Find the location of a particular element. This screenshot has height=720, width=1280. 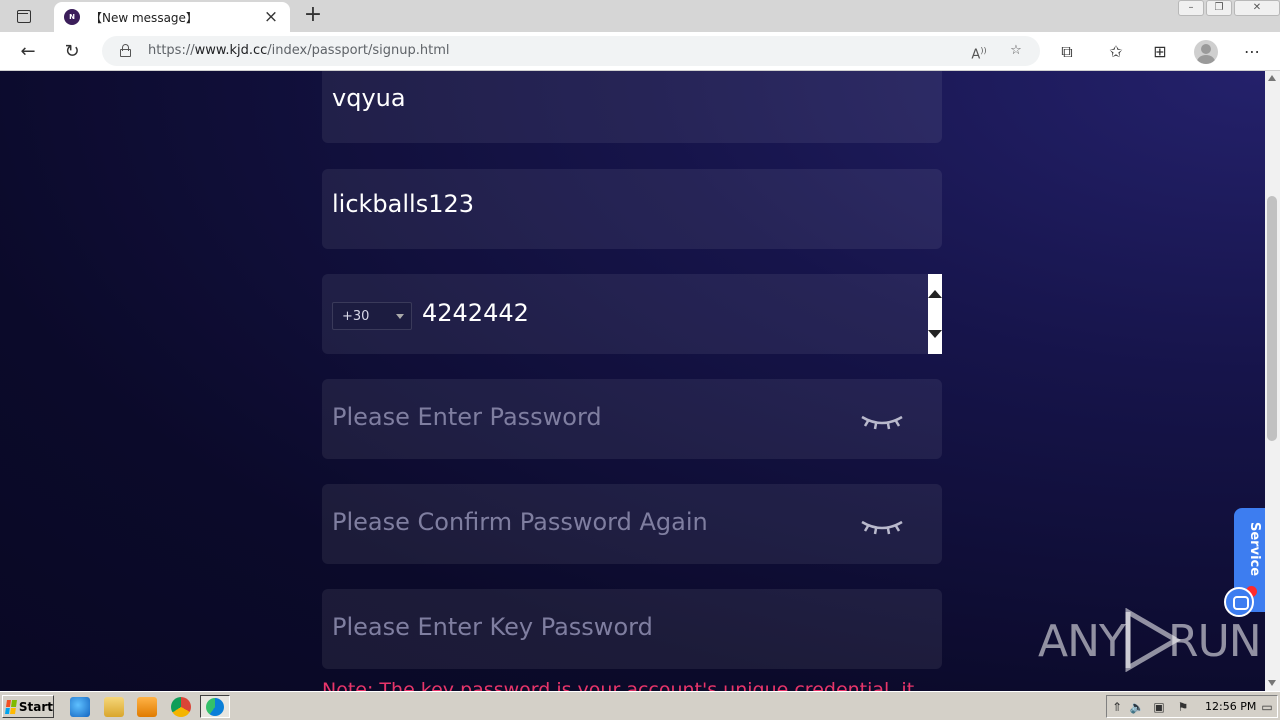

chat-icon is located at coordinates (1239, 602).